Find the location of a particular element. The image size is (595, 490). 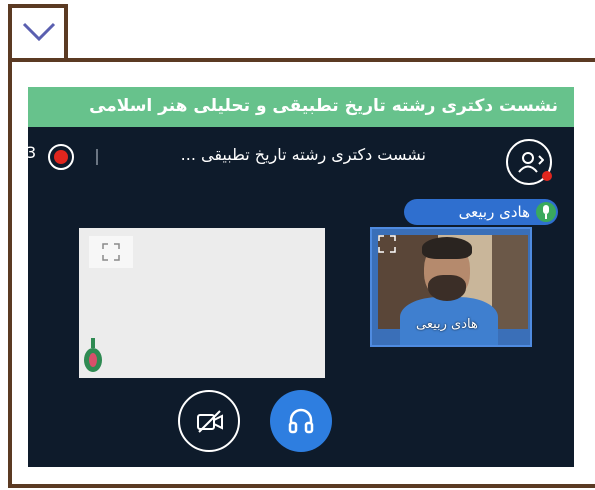

participant-video-tile: هادی ربیعی is located at coordinates (451, 287).